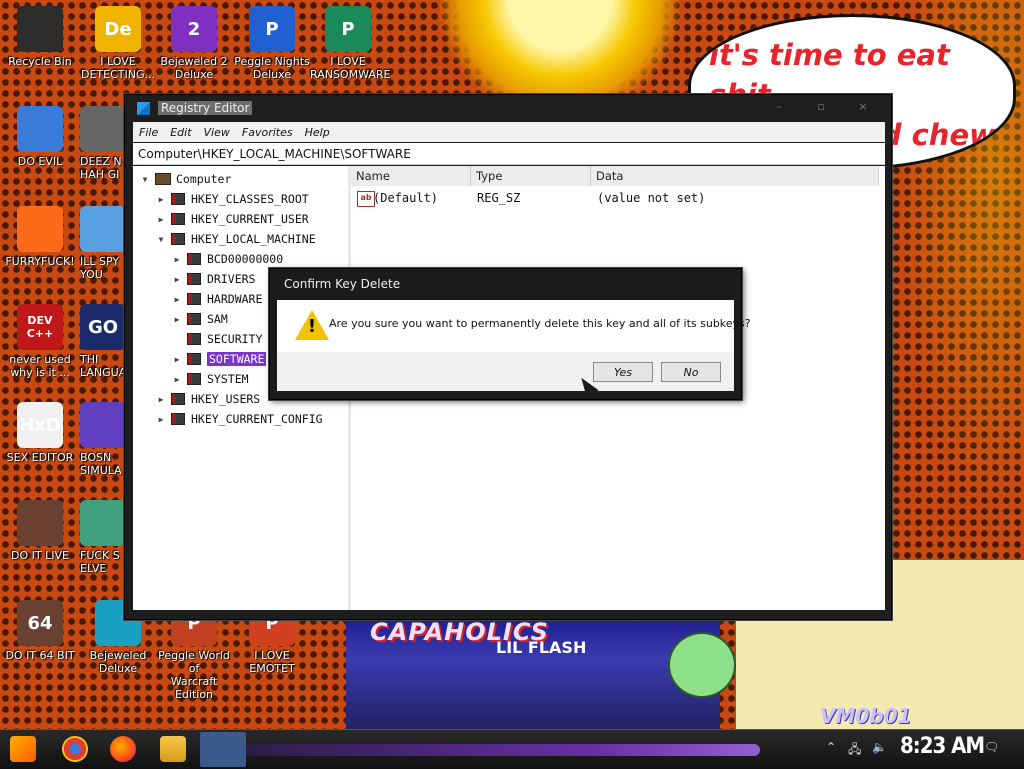  Describe the element at coordinates (779, 107) in the screenshot. I see `minimize-button: –` at that location.